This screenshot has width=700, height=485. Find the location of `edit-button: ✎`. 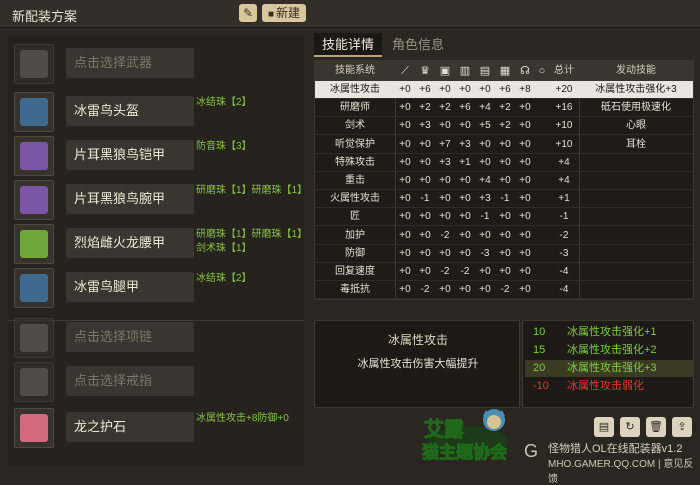

edit-button: ✎ is located at coordinates (248, 13).